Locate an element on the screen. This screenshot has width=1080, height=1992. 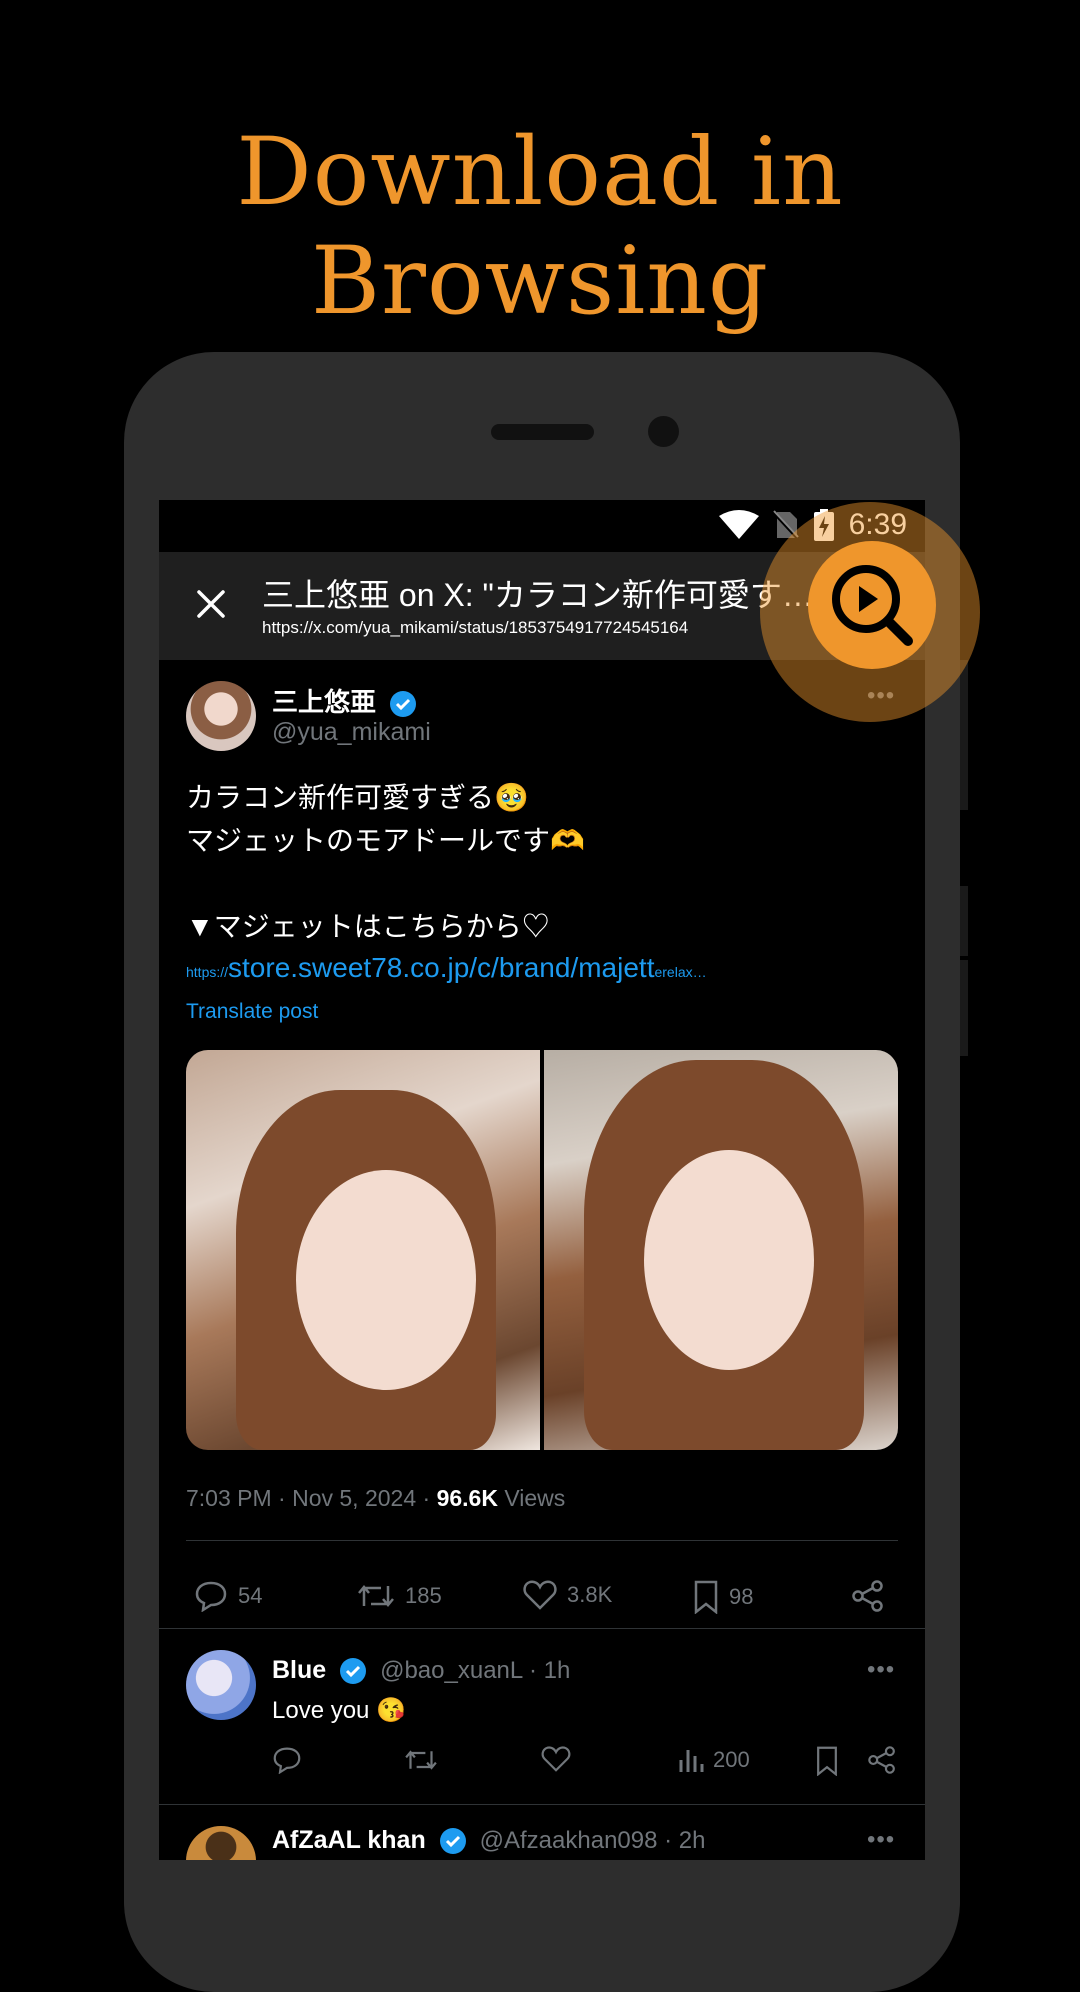
post-media is located at coordinates (542, 1250).